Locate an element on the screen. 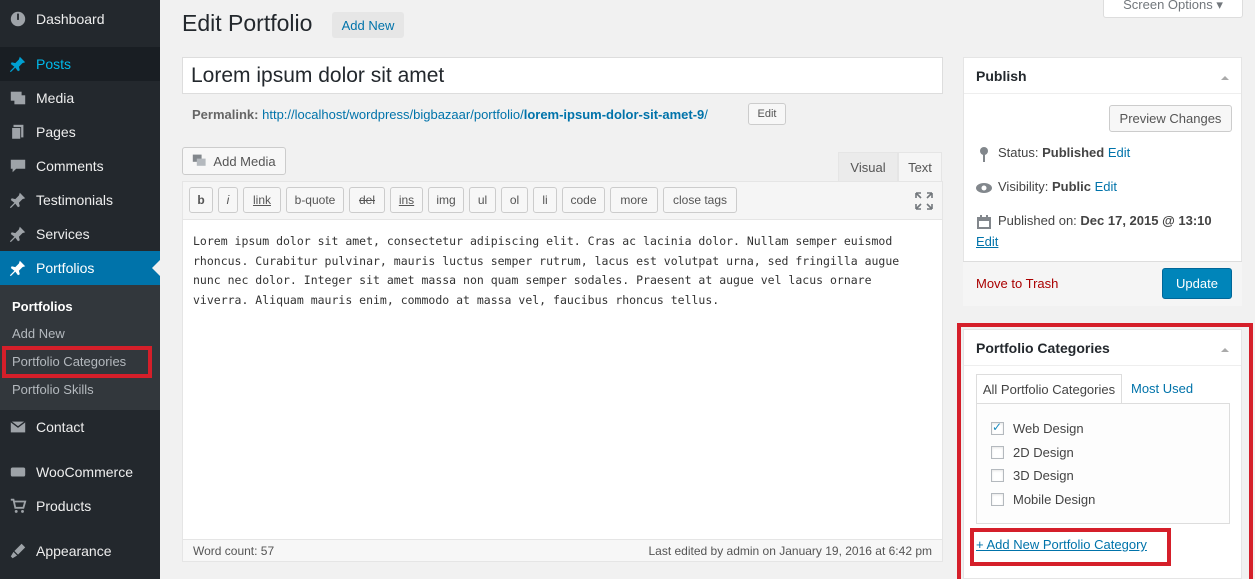 This screenshot has width=1255, height=579. categories-box-header: Portfolio Categories is located at coordinates (1102, 348).